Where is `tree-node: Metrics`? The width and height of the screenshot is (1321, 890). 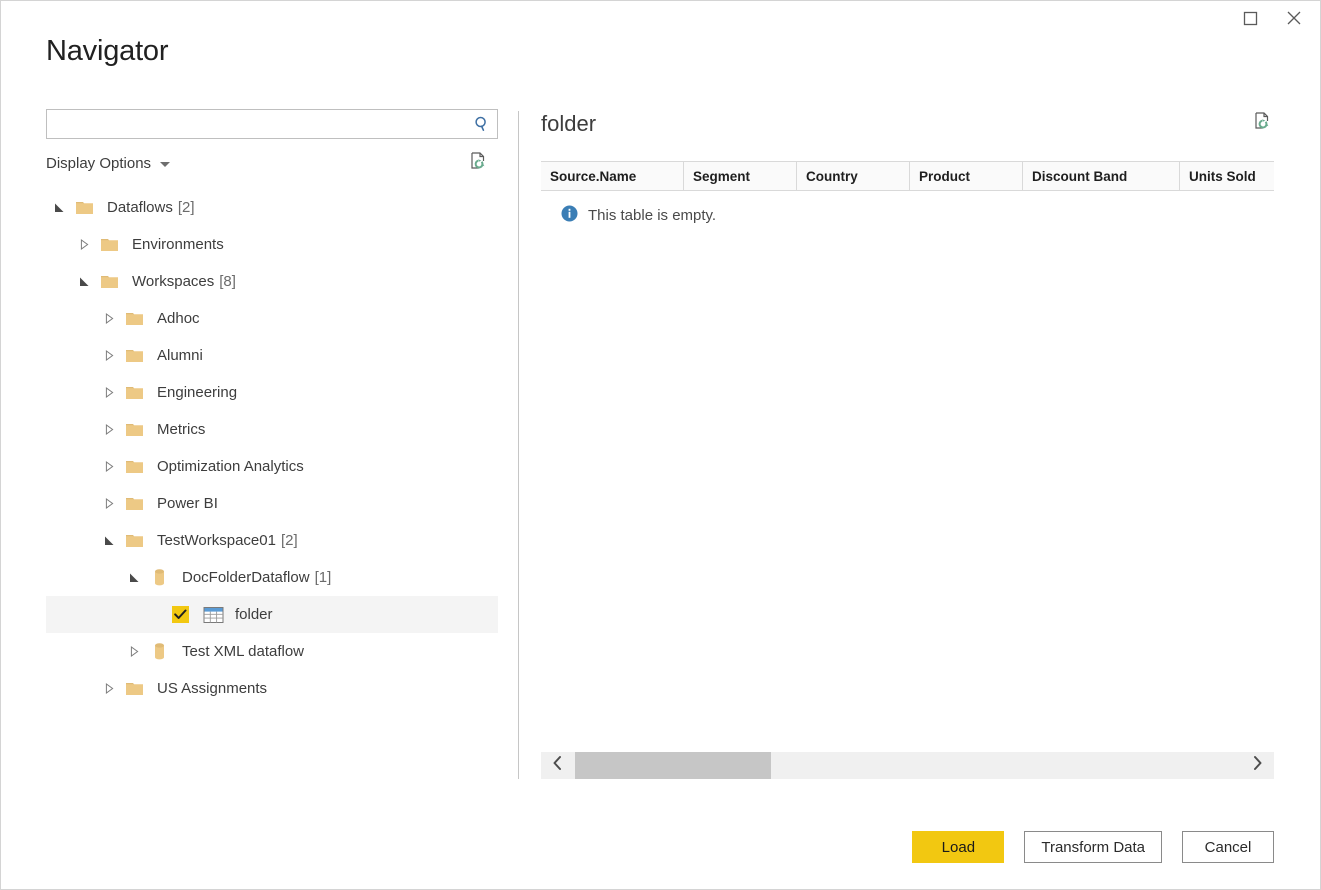 tree-node: Metrics is located at coordinates (272, 429).